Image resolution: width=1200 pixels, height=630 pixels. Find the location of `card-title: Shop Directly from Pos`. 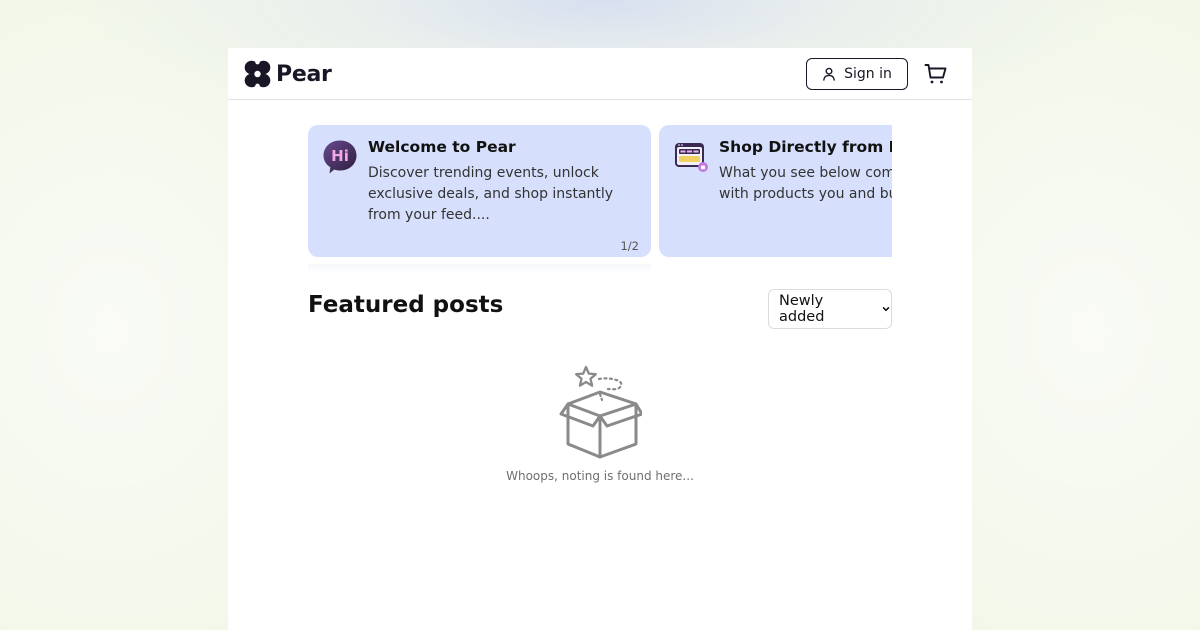

card-title: Shop Directly from Pos is located at coordinates (805, 147).